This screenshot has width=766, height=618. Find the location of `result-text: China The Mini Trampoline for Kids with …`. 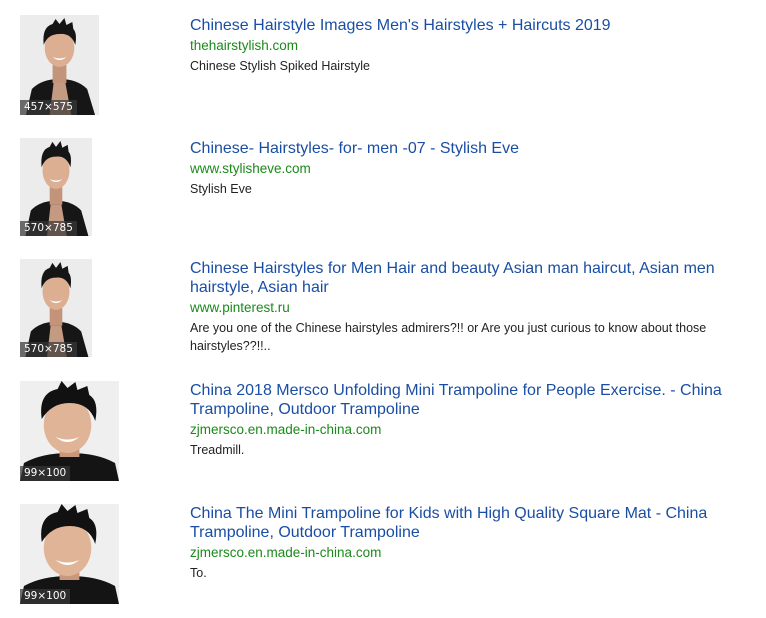

result-text: China The Mini Trampoline for Kids with … is located at coordinates (466, 543).